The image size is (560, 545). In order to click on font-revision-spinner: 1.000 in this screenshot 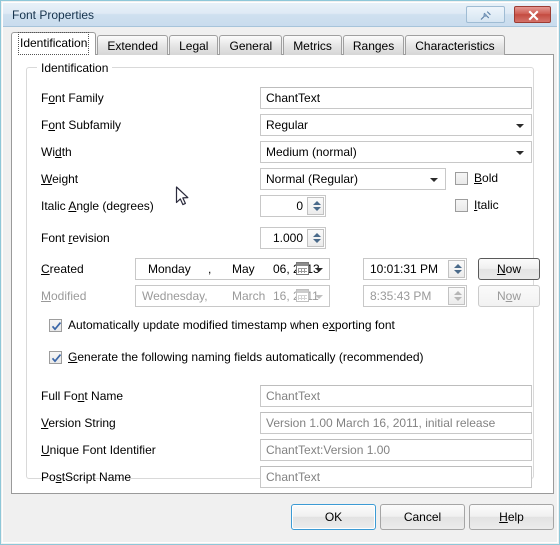, I will do `click(293, 238)`.